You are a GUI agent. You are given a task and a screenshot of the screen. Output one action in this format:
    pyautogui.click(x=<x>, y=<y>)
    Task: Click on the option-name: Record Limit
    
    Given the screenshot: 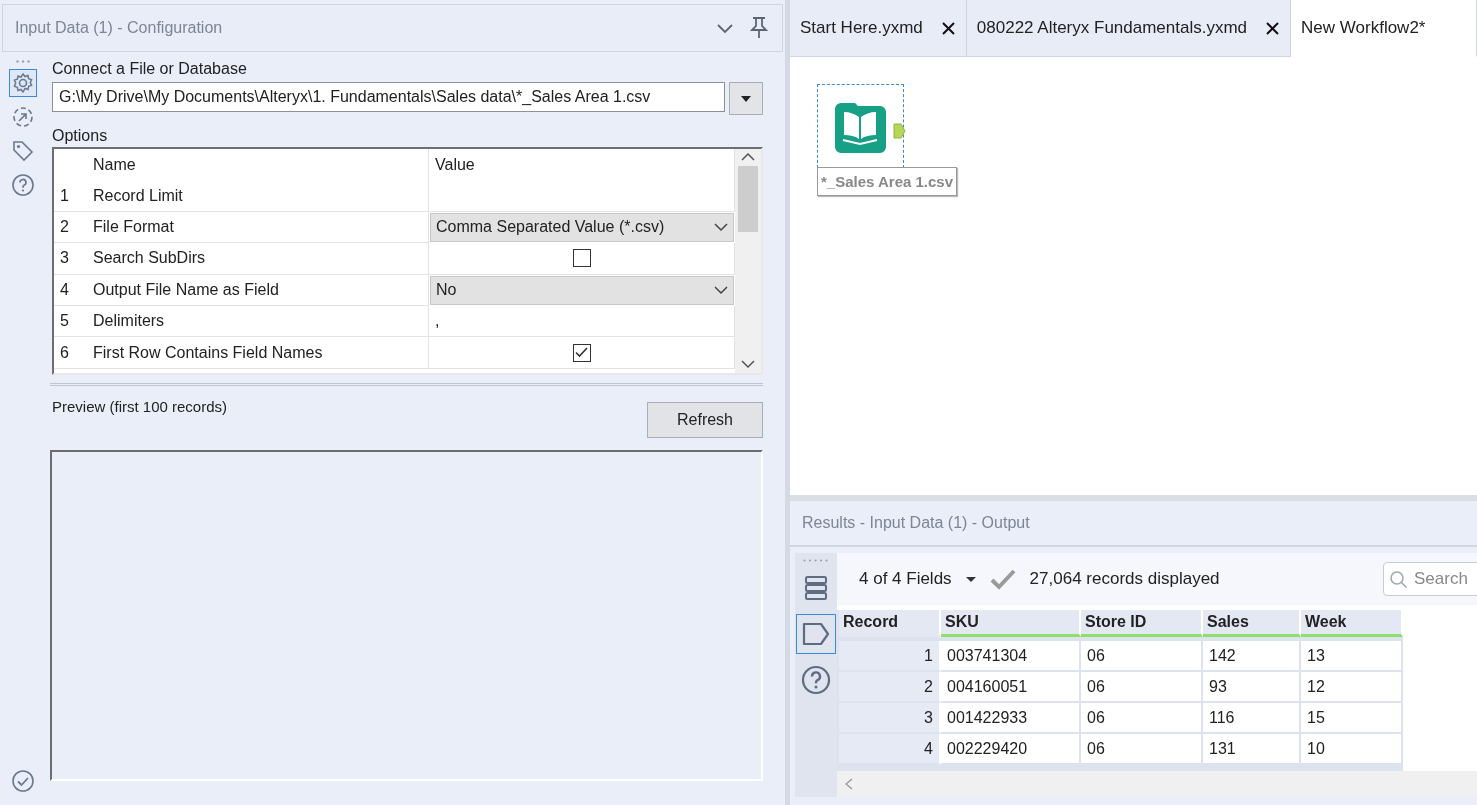 What is the action you would take?
    pyautogui.click(x=258, y=196)
    